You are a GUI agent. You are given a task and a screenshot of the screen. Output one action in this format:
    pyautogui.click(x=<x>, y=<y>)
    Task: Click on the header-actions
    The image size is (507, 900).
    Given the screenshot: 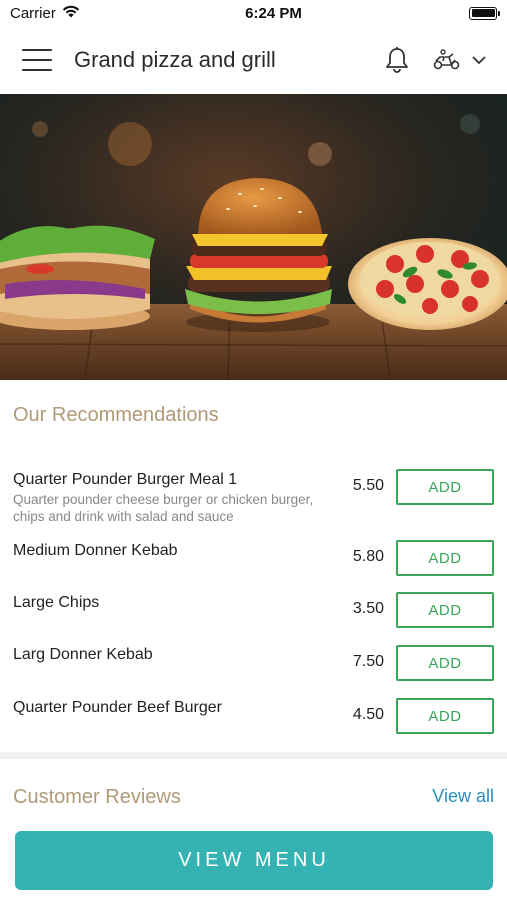 What is the action you would take?
    pyautogui.click(x=435, y=60)
    